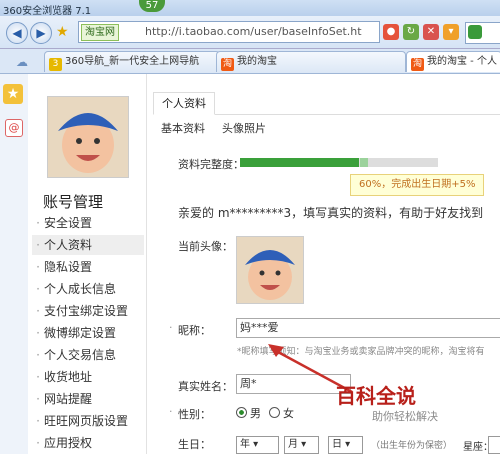  What do you see at coordinates (310, 369) in the screenshot?
I see `annotation-arrow` at bounding box center [310, 369].